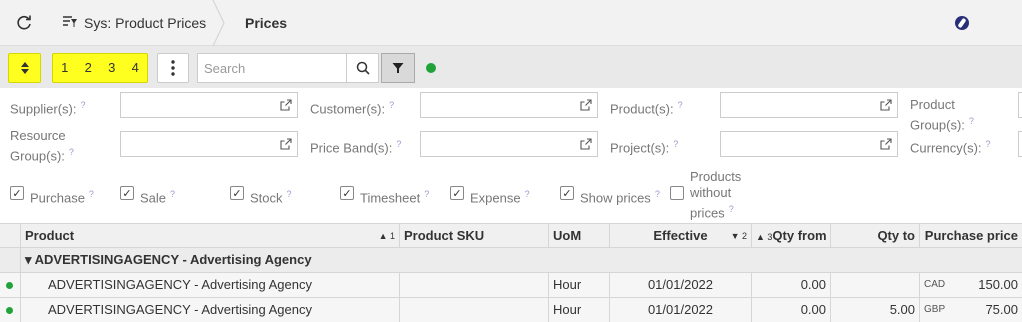 This screenshot has height=322, width=1022. Describe the element at coordinates (210, 236) in the screenshot. I see `column-header-product: Product ▲ 1` at that location.